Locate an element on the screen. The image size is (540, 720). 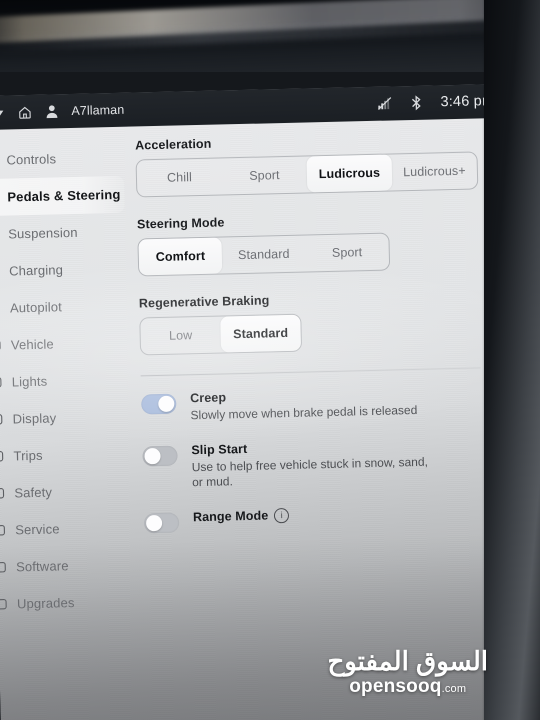
status-bar-username: A7llaman is located at coordinates (97, 110).